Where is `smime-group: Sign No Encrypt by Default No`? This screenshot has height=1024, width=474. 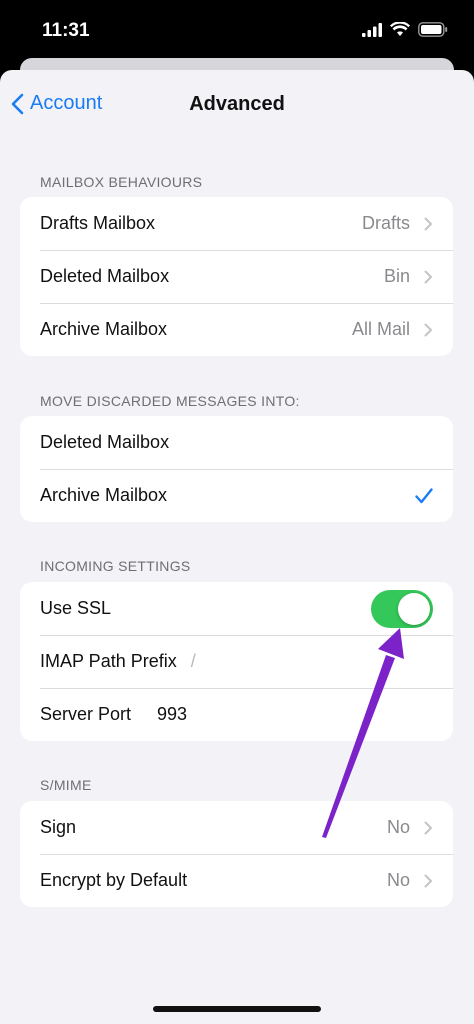
smime-group: Sign No Encrypt by Default No is located at coordinates (236, 854).